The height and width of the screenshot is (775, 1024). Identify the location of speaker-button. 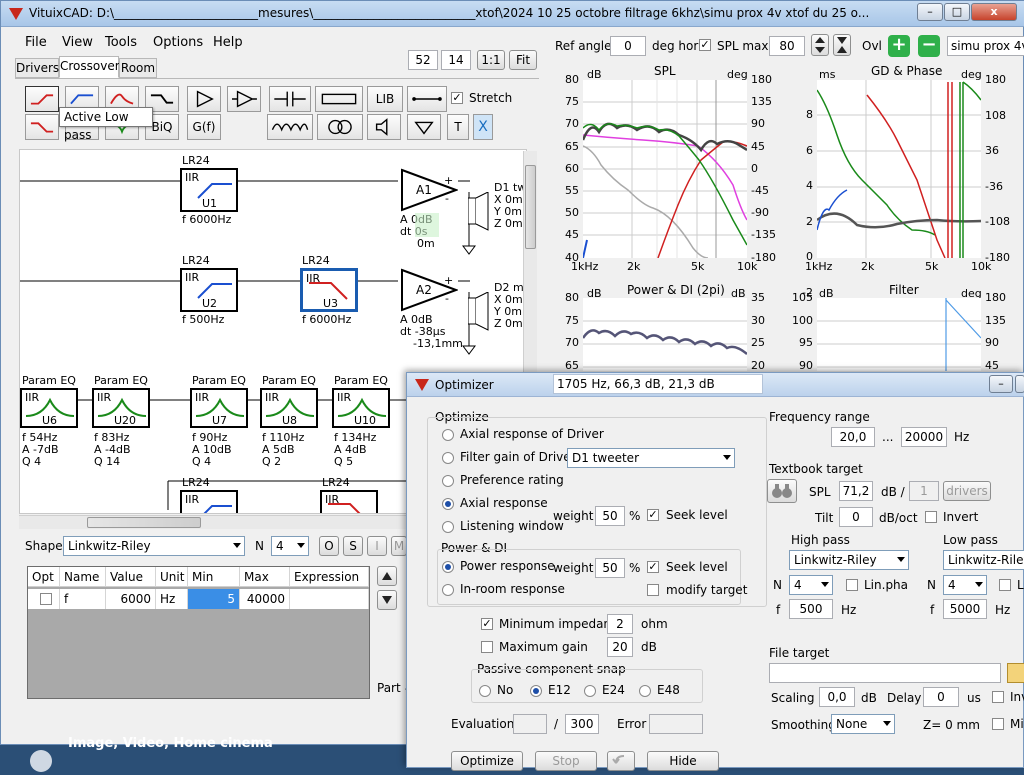
(384, 127).